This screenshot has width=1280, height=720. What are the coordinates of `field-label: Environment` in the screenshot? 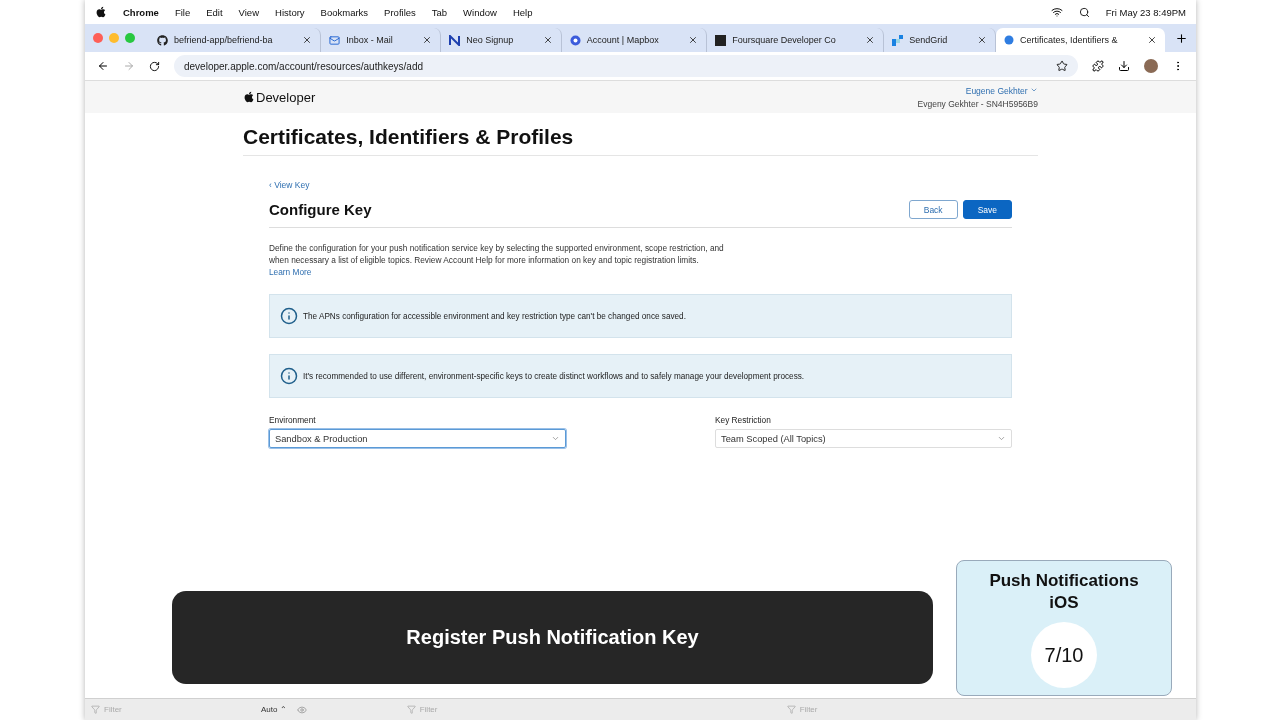 It's located at (293, 420).